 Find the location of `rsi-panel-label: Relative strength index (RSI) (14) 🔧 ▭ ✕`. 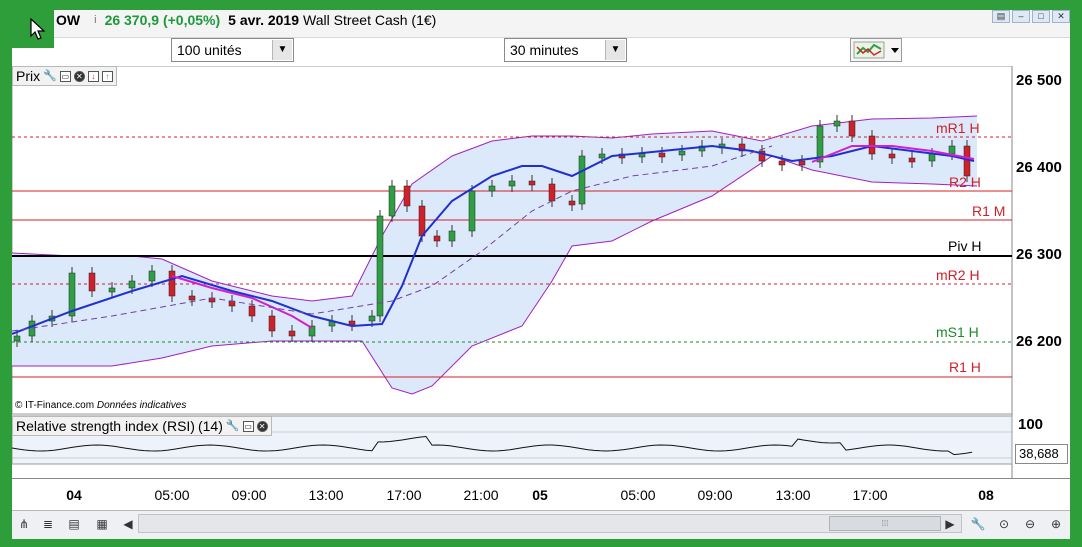

rsi-panel-label: Relative strength index (RSI) (14) 🔧 ▭ ✕ is located at coordinates (142, 426).